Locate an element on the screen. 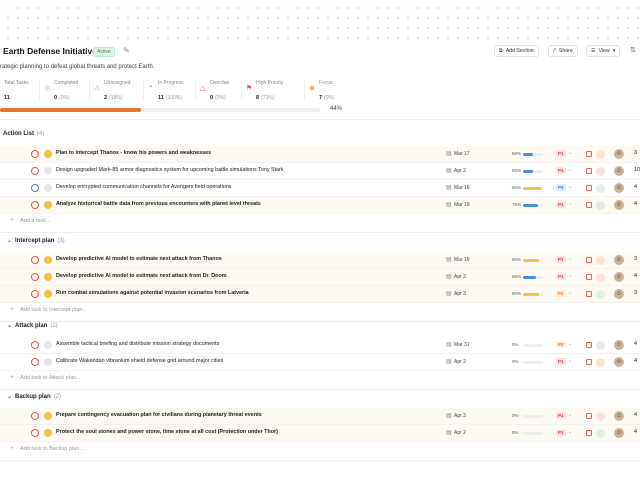 The width and height of the screenshot is (640, 480). due-date: Mar 31 is located at coordinates (462, 345).